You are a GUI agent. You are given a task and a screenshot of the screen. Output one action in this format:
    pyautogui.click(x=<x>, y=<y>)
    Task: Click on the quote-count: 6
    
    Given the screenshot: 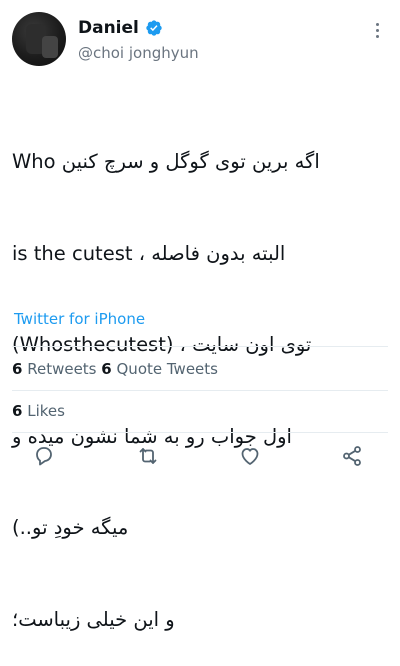 What is the action you would take?
    pyautogui.click(x=106, y=369)
    